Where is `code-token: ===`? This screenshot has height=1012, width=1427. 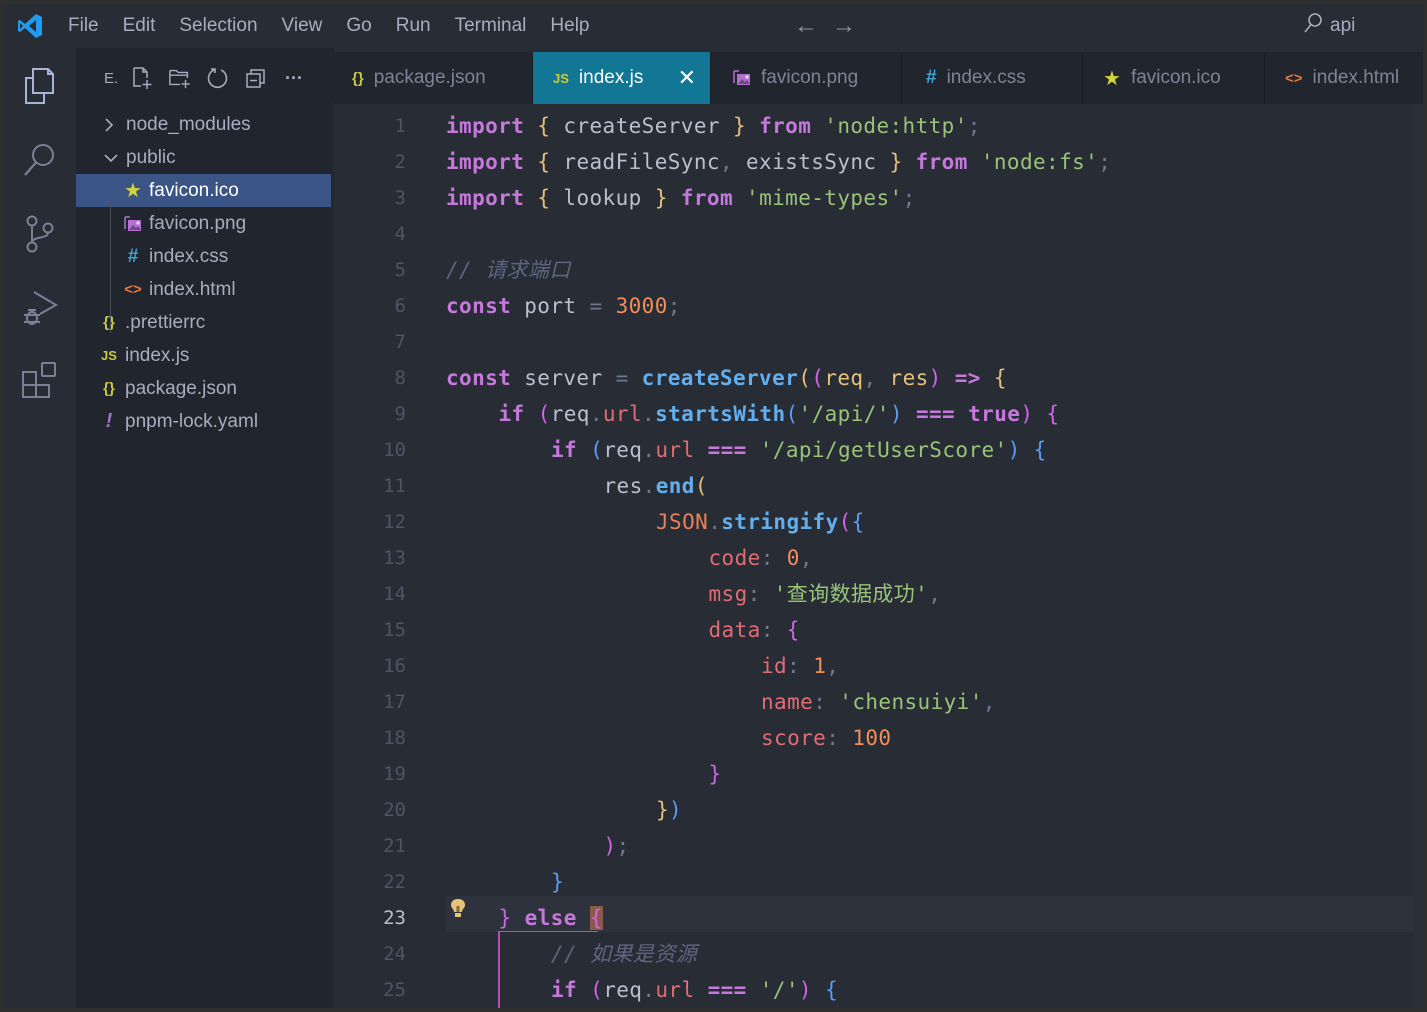
code-token: === is located at coordinates (935, 414).